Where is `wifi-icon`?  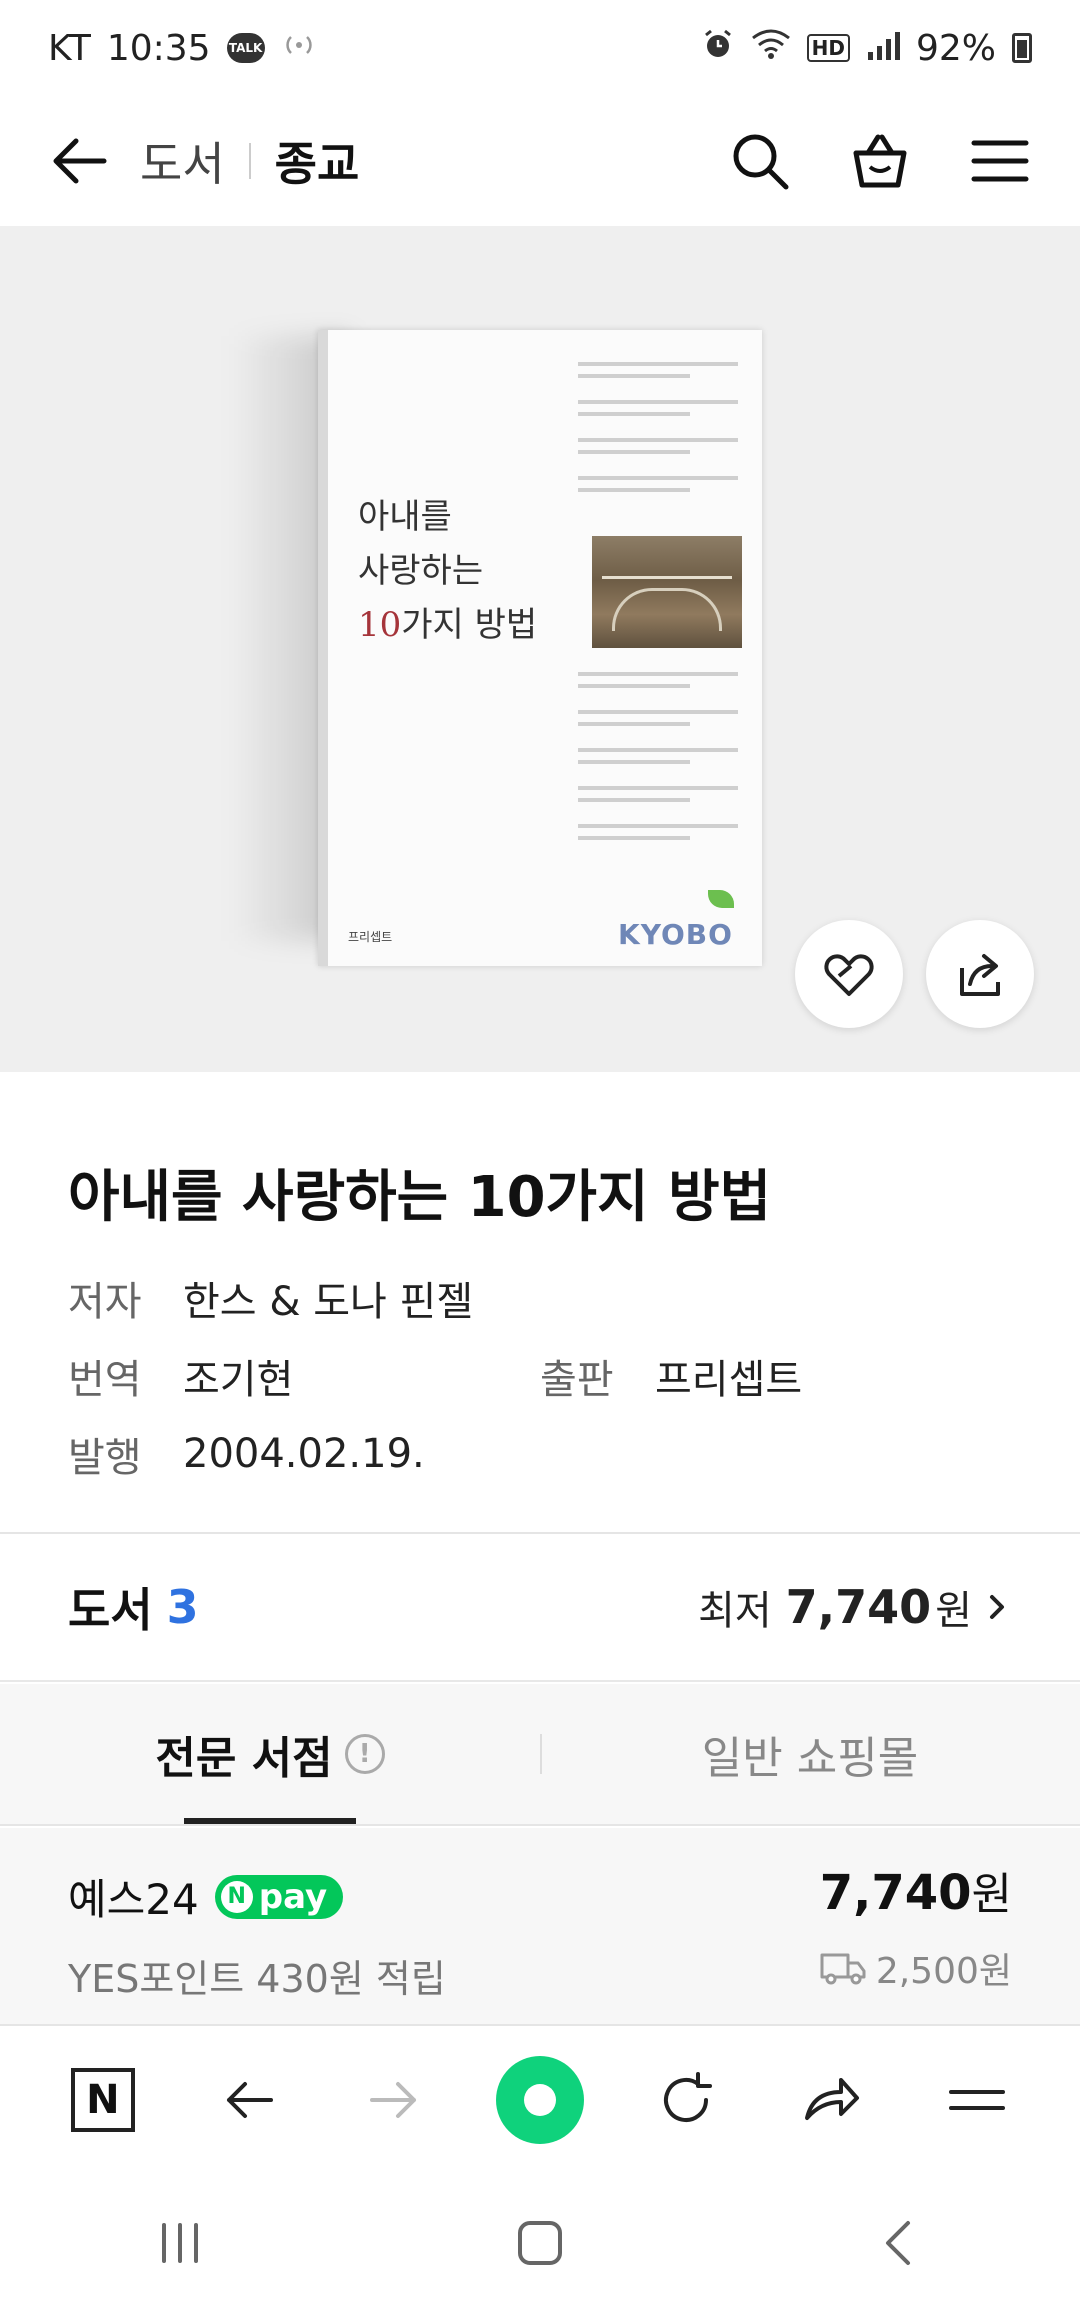
wifi-icon is located at coordinates (771, 48).